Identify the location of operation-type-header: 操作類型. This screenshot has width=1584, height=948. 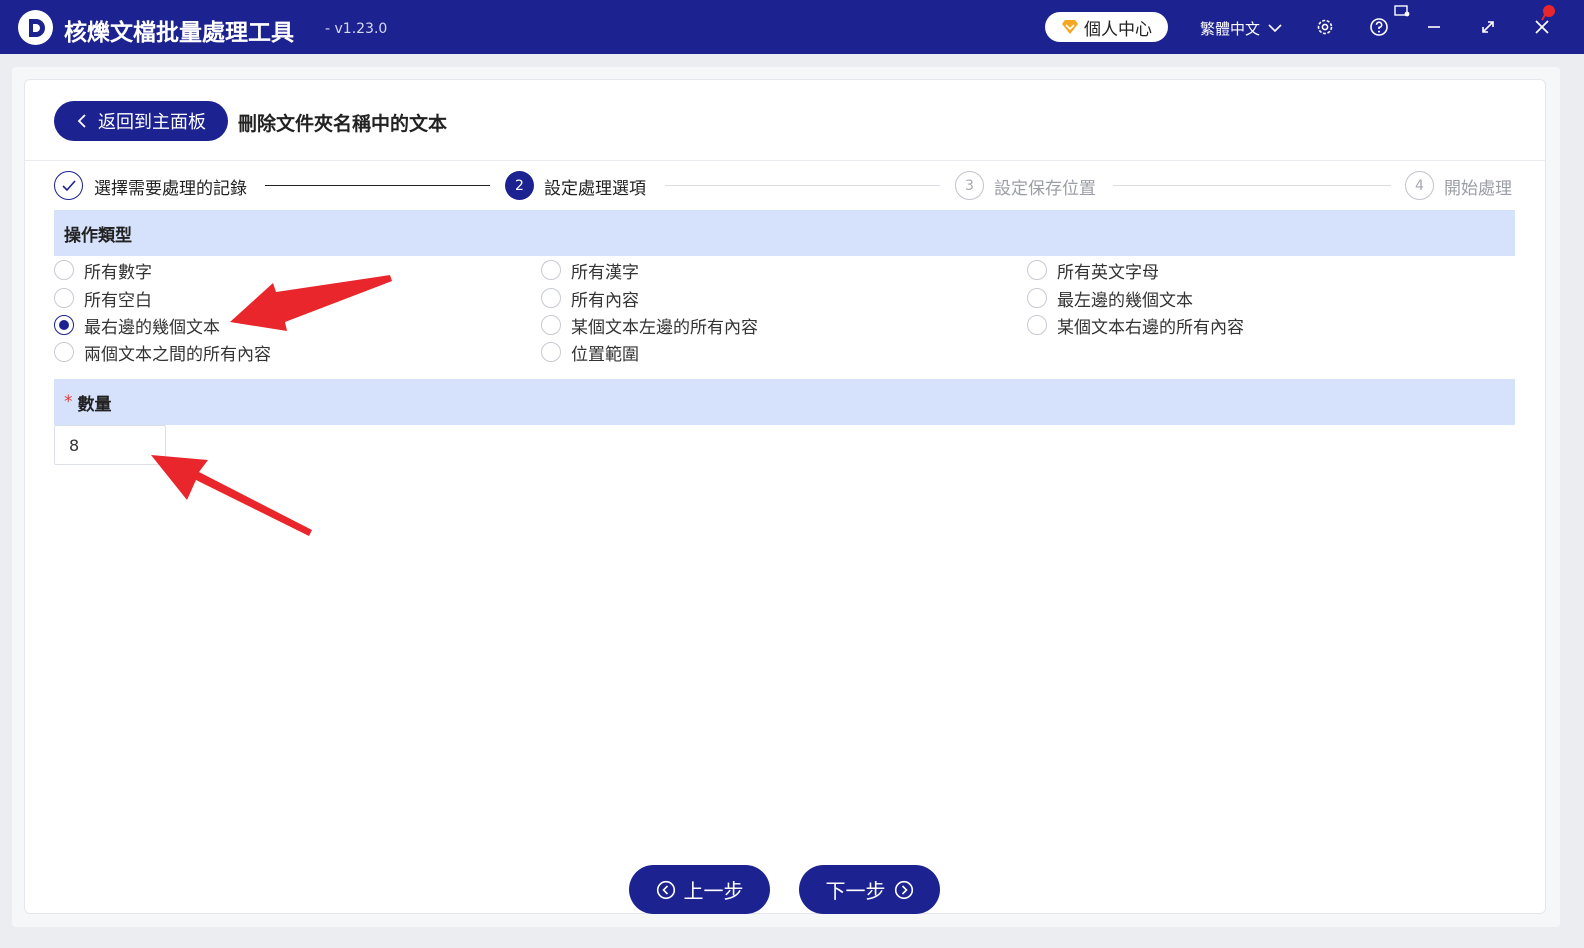
(784, 233).